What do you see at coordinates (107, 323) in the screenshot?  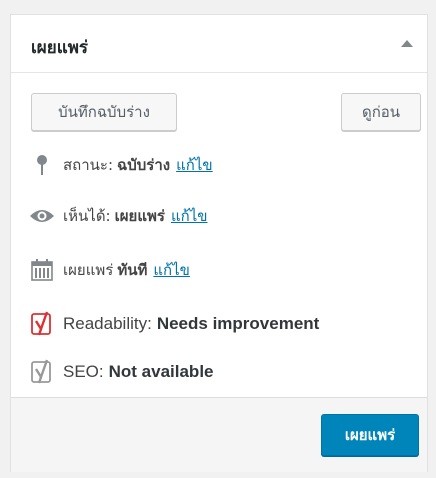 I see `readability-label: Readability:` at bounding box center [107, 323].